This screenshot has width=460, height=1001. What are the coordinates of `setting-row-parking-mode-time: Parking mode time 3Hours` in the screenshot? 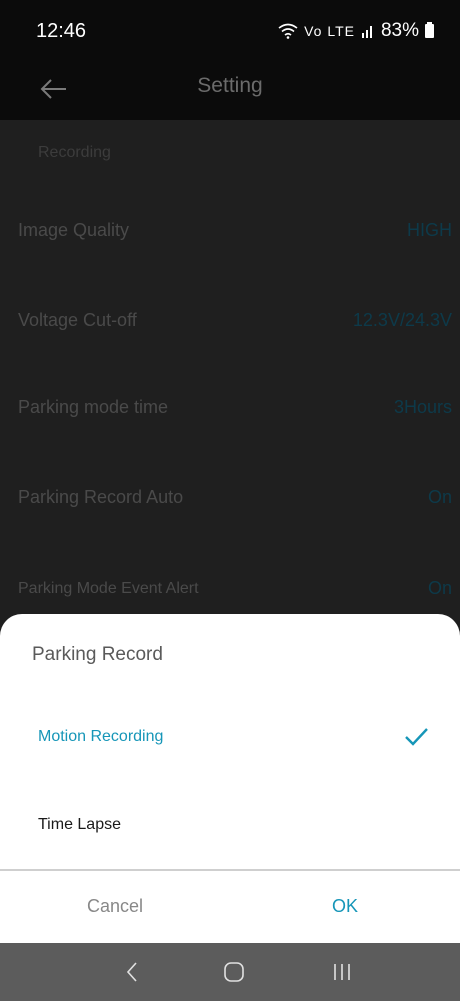 It's located at (230, 409).